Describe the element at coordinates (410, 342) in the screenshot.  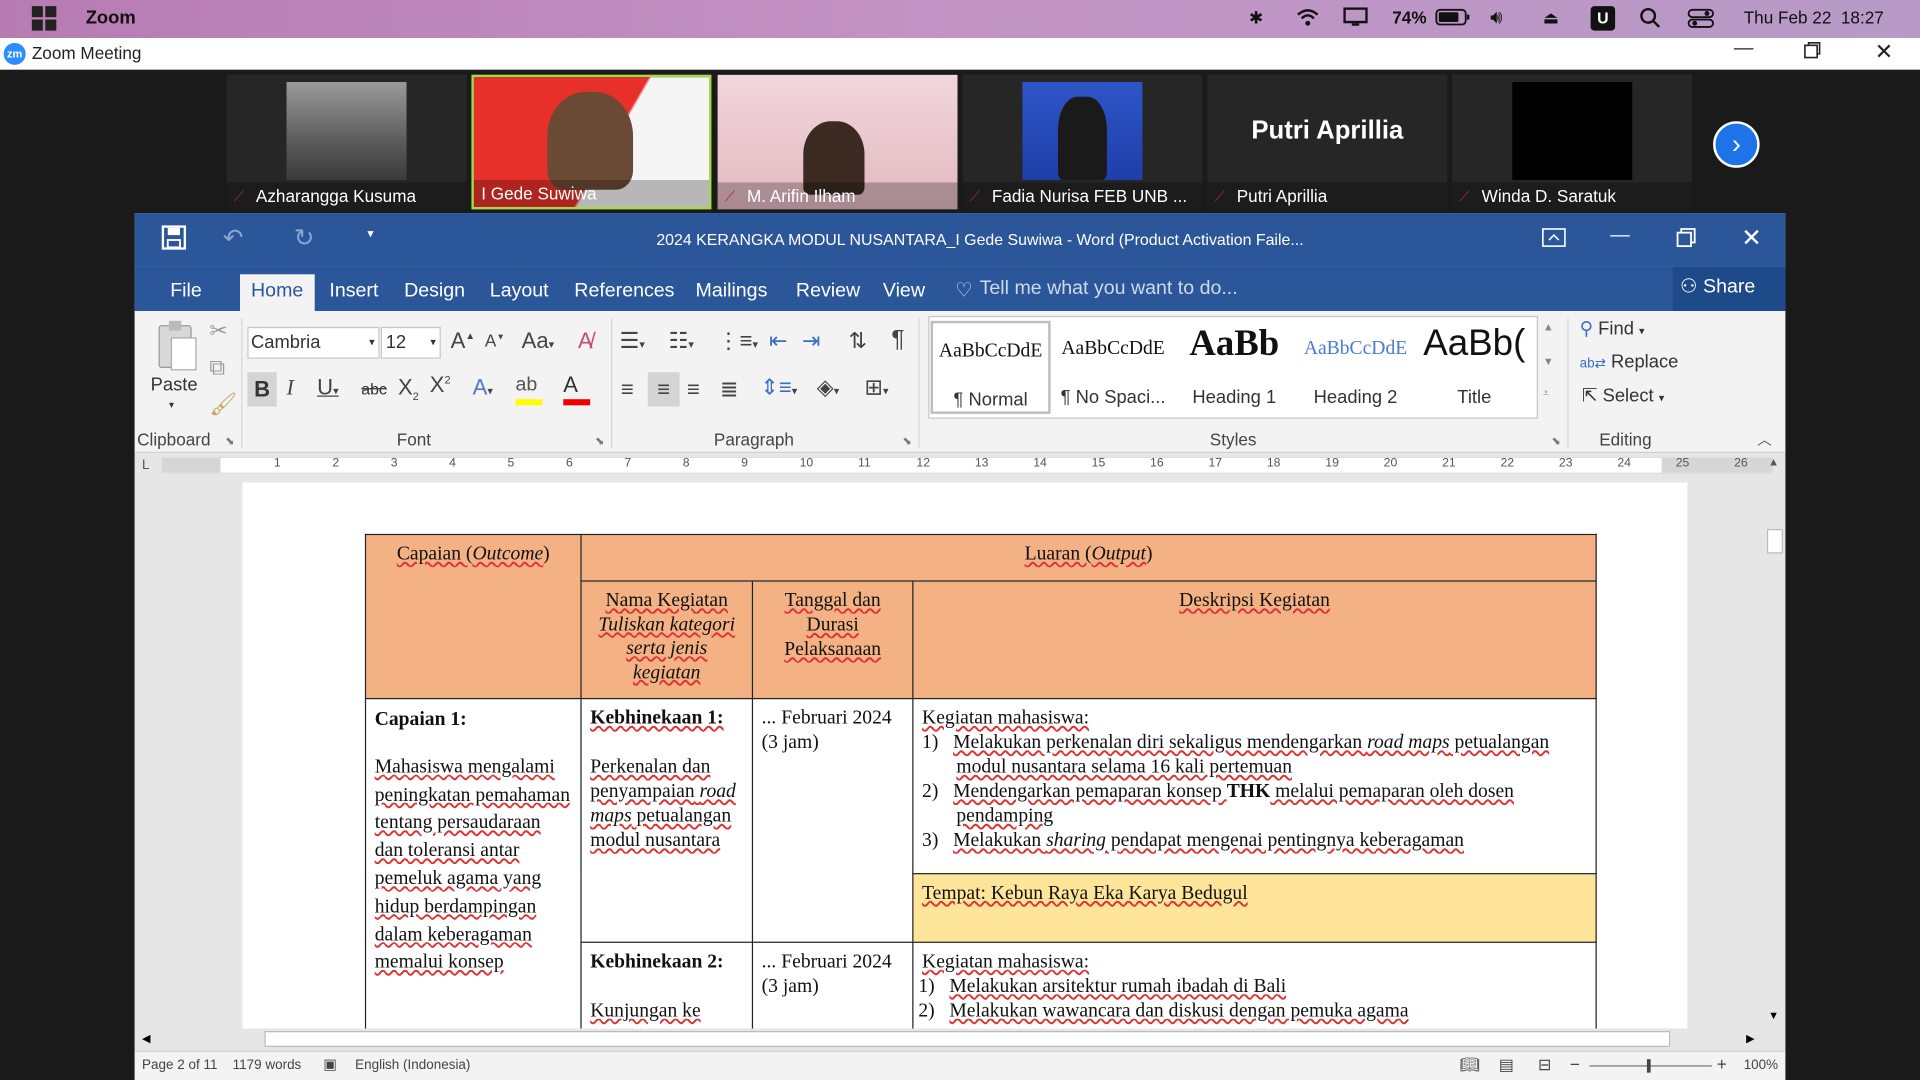
I see `font-size-select: 12 ▾` at that location.